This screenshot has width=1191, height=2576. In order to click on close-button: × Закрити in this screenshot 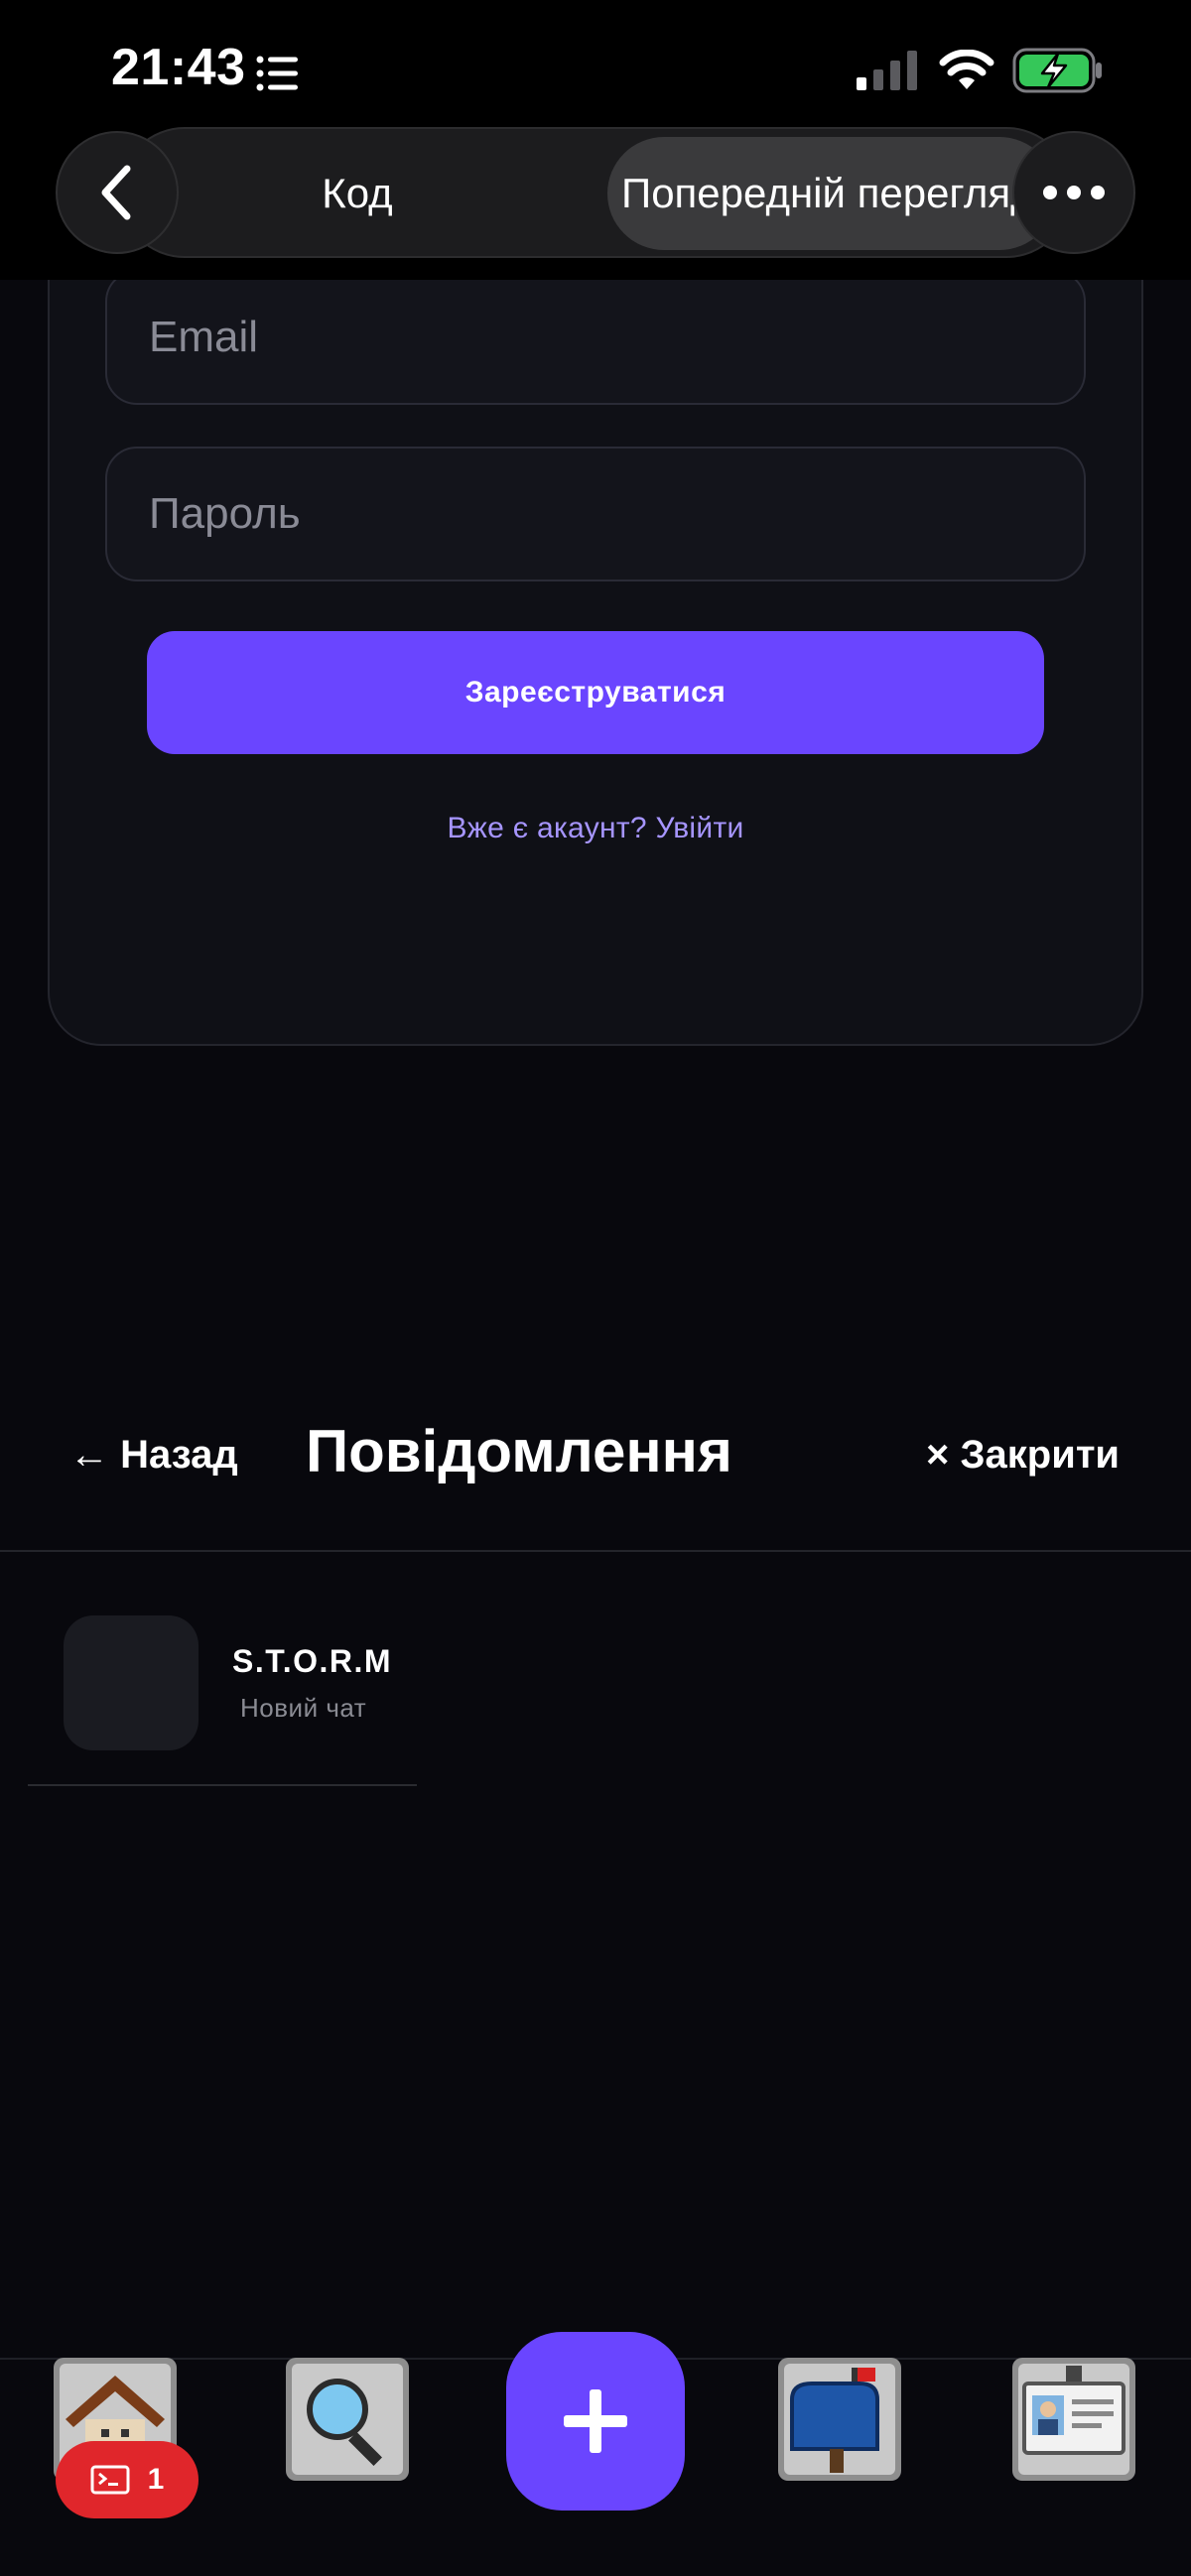, I will do `click(1023, 1455)`.